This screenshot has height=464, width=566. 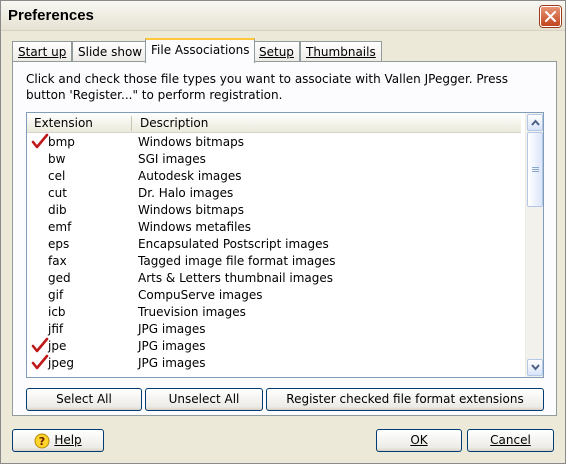 I want to click on list-item: bmp Windows bitmaps, so click(x=274, y=142).